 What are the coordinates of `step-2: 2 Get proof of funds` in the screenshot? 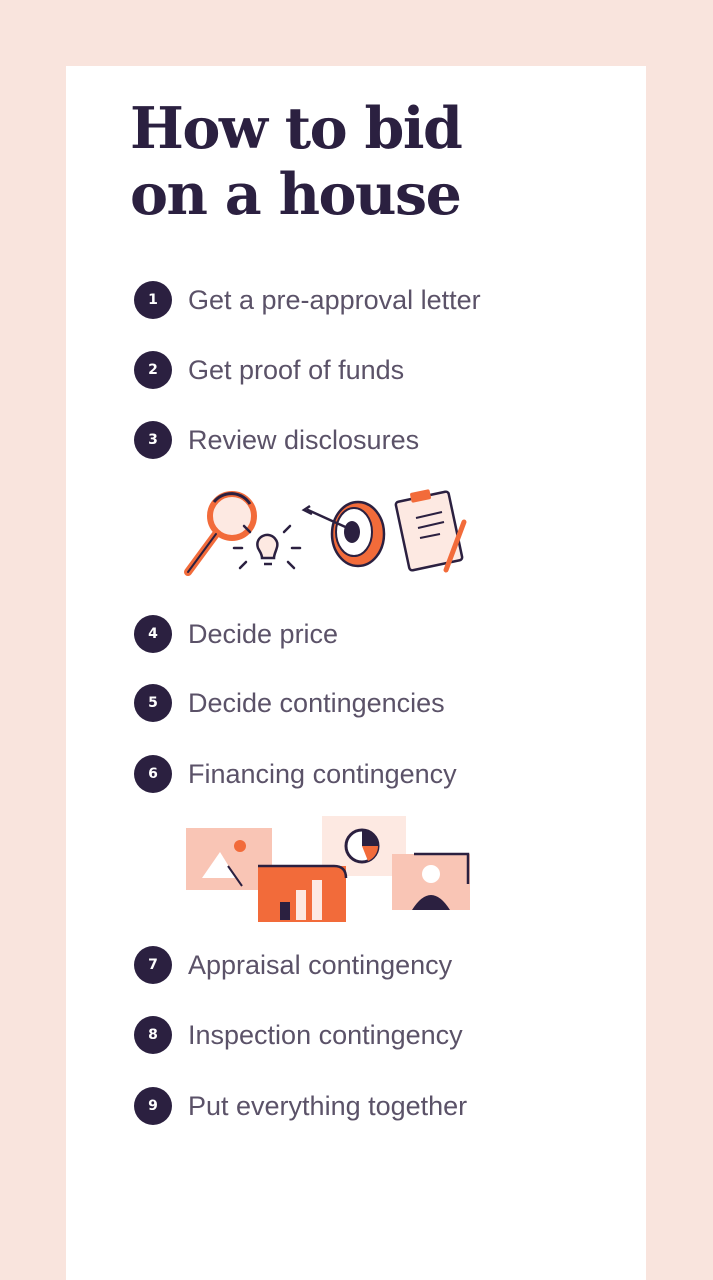 It's located at (269, 370).